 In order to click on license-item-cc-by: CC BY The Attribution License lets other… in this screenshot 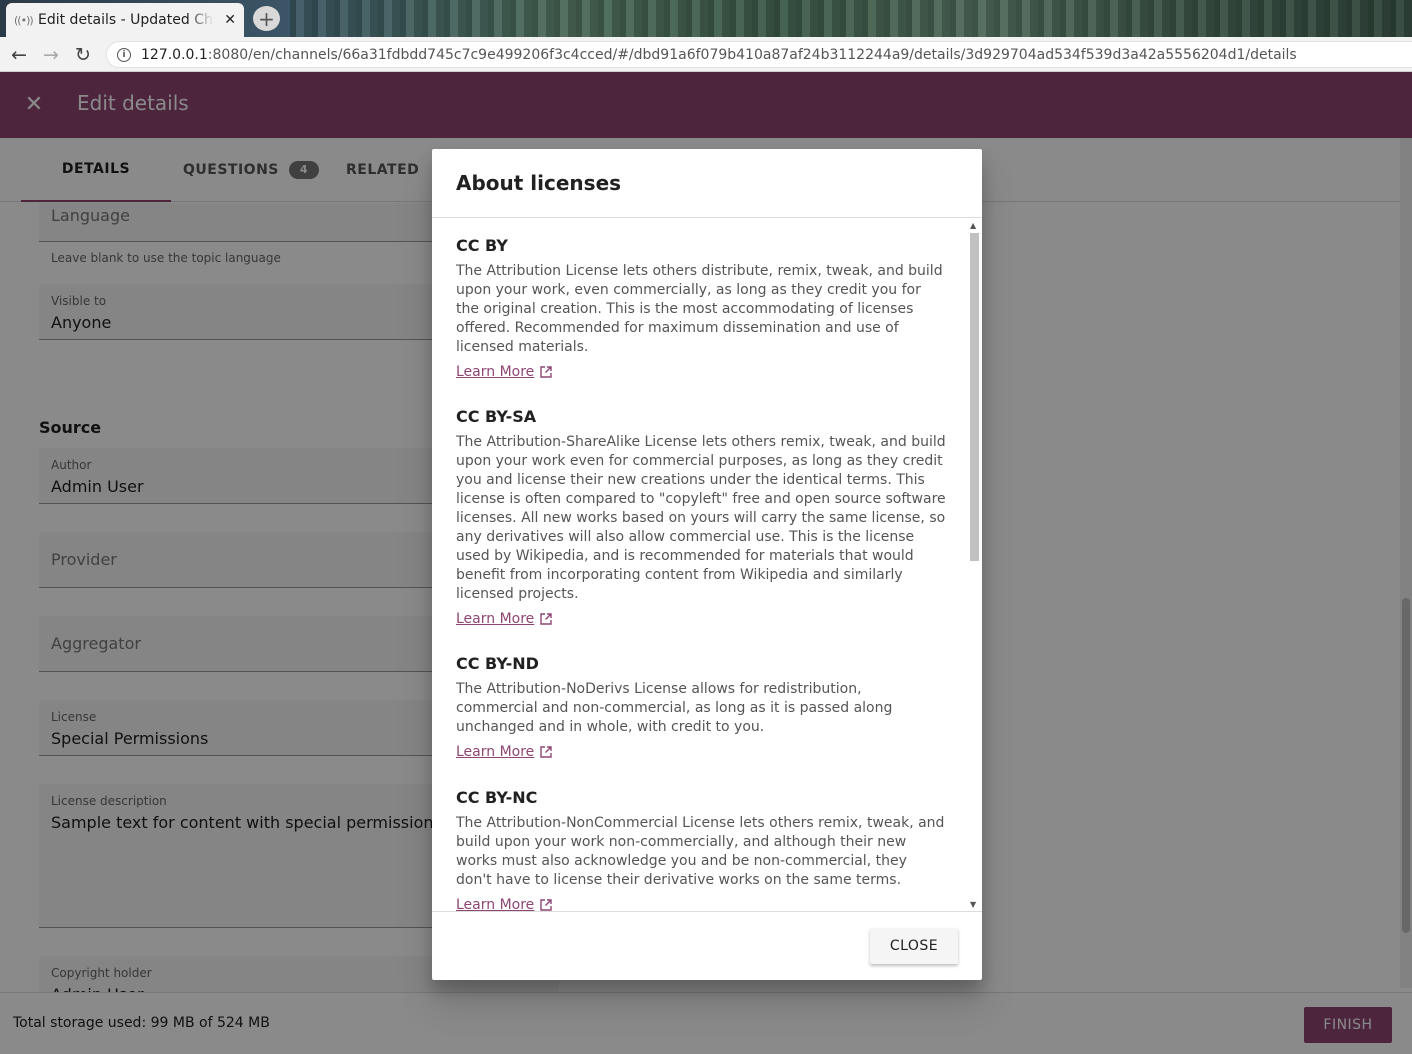, I will do `click(699, 308)`.